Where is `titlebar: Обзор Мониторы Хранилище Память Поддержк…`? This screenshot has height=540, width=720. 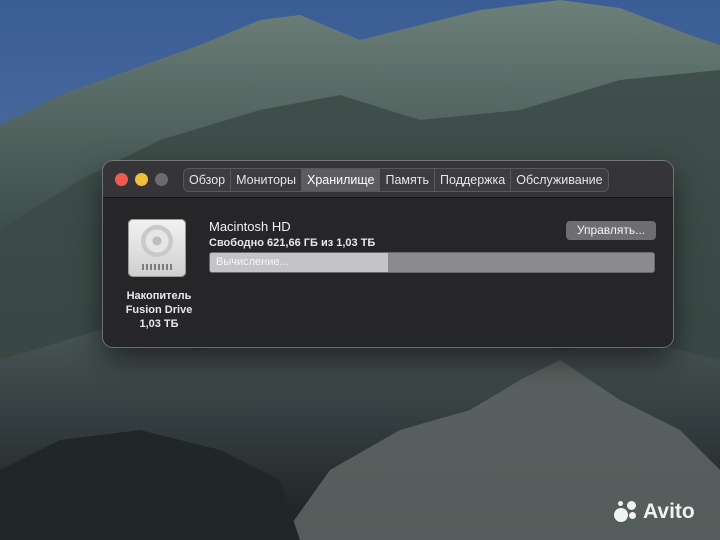
titlebar: Обзор Мониторы Хранилище Память Поддержк… is located at coordinates (388, 179).